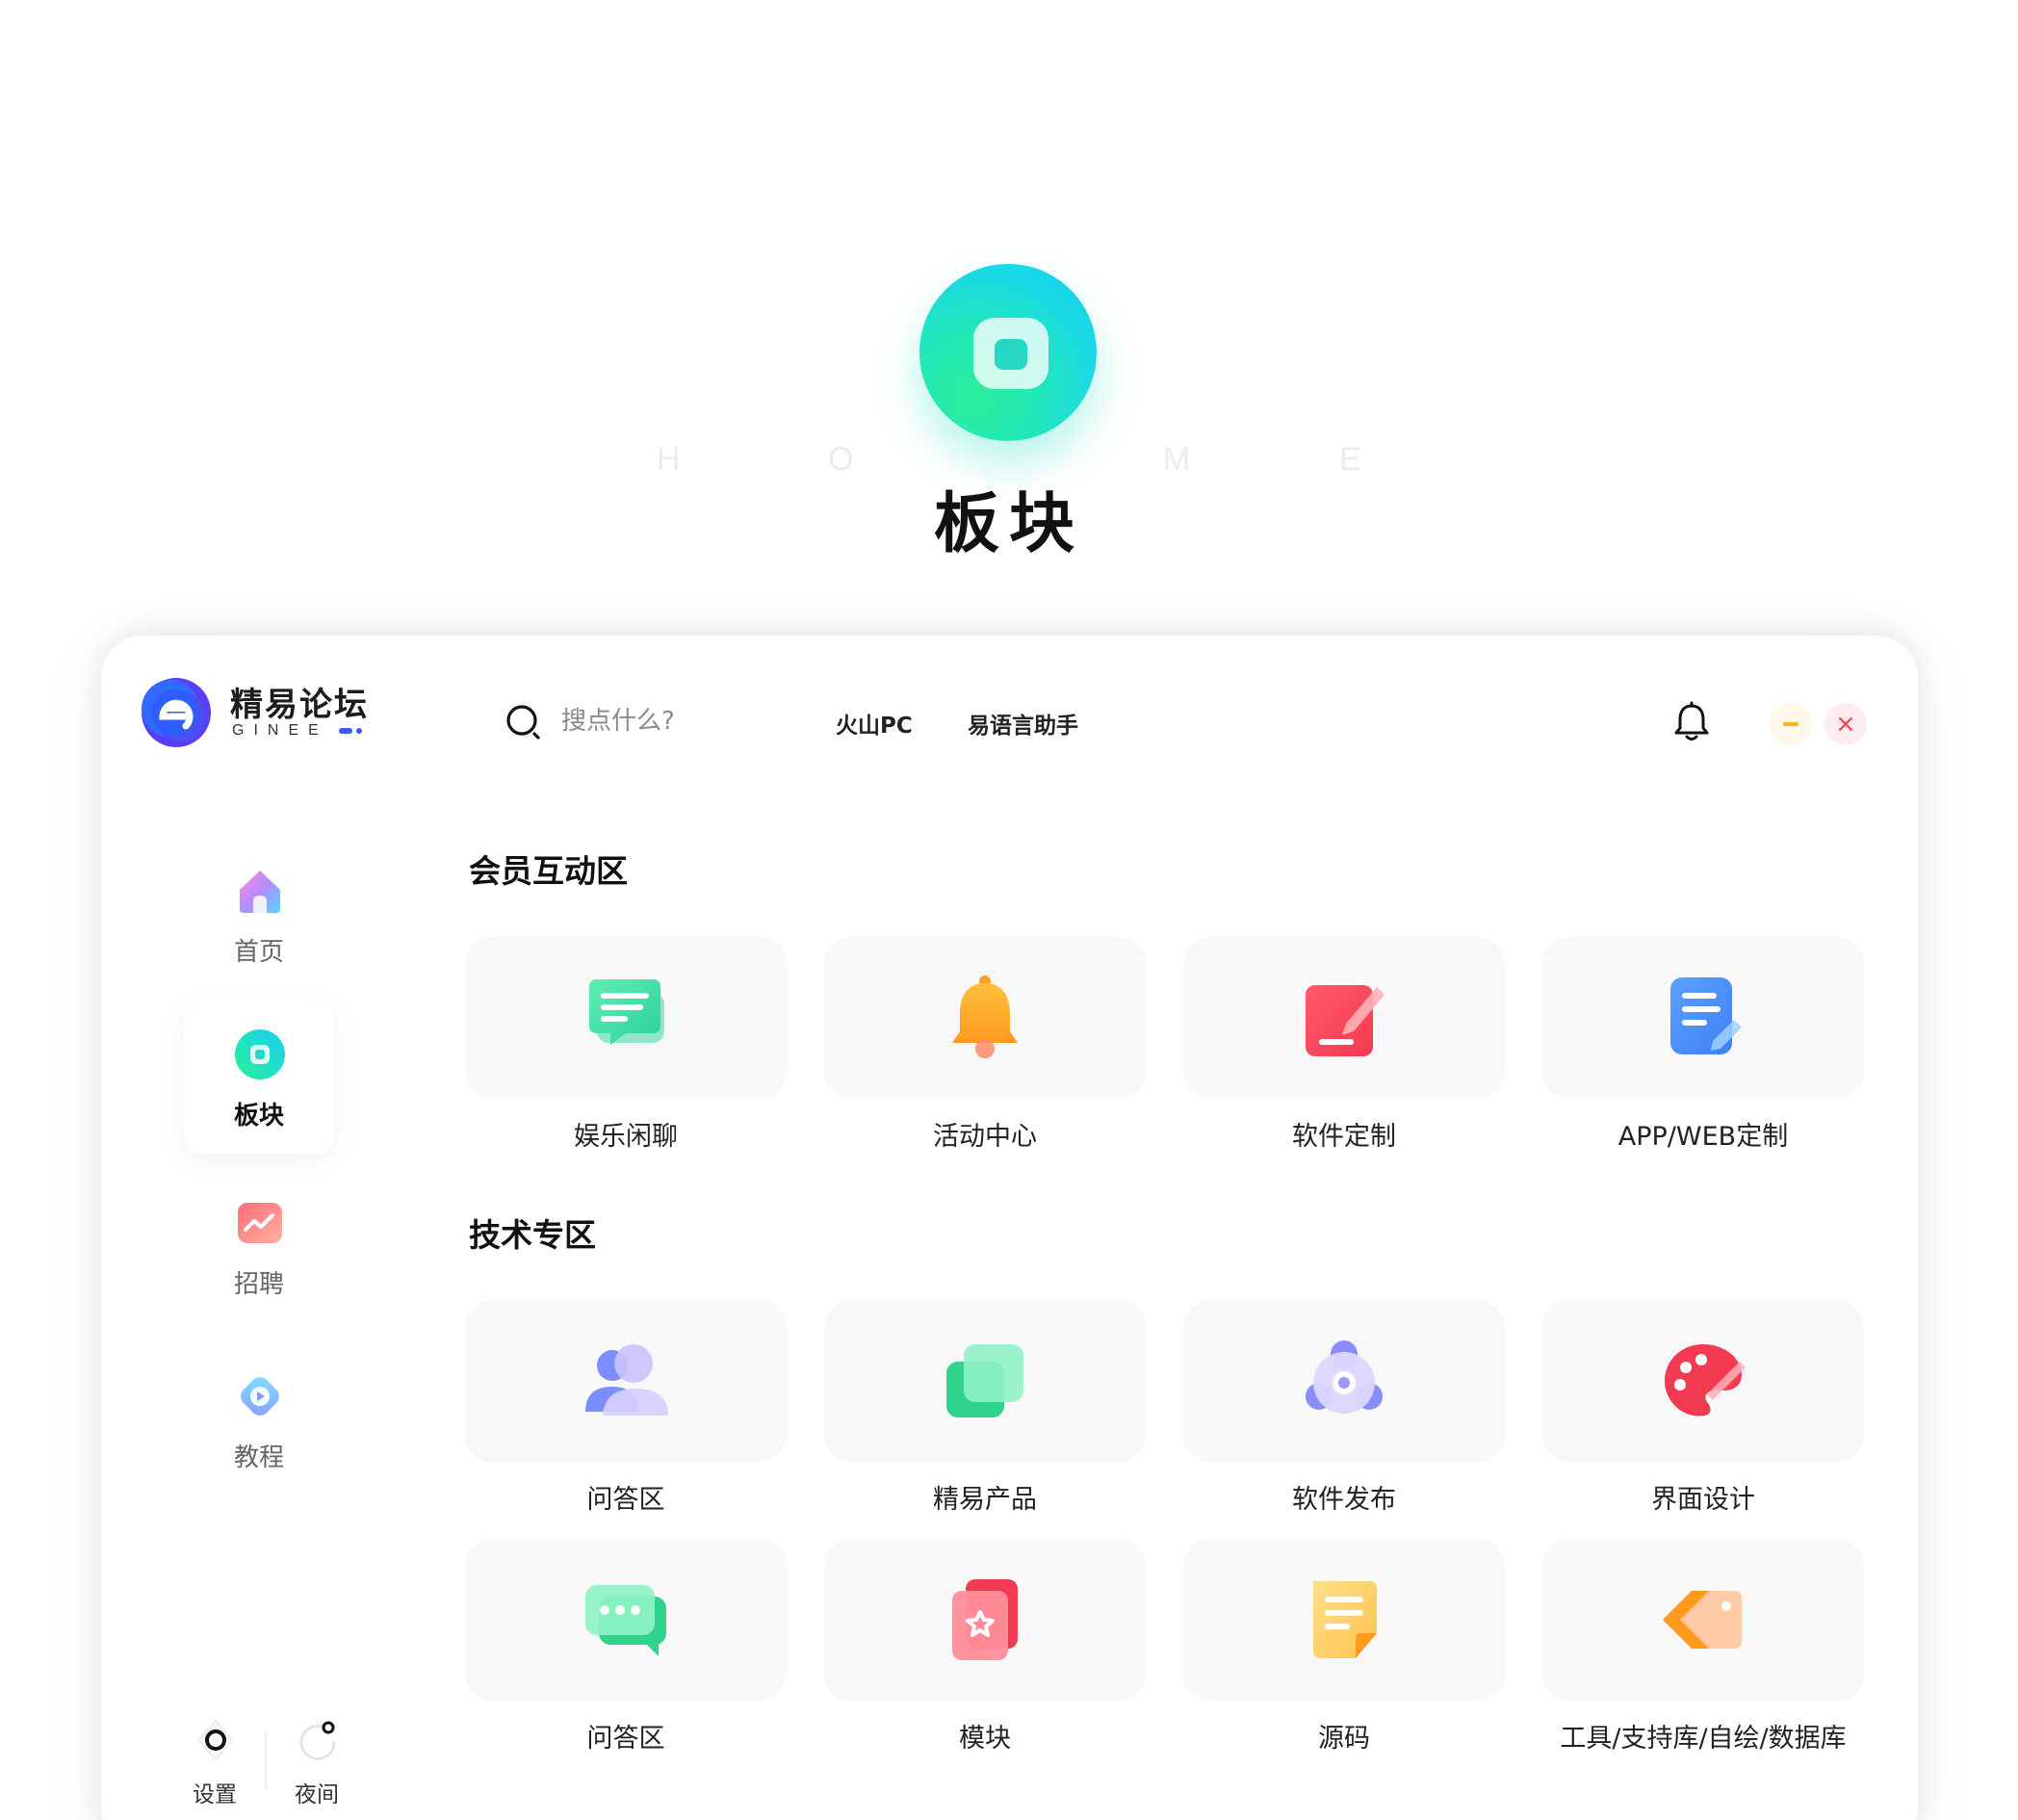 The height and width of the screenshot is (1820, 2018). I want to click on card-label: 软件发布, so click(1344, 1500).